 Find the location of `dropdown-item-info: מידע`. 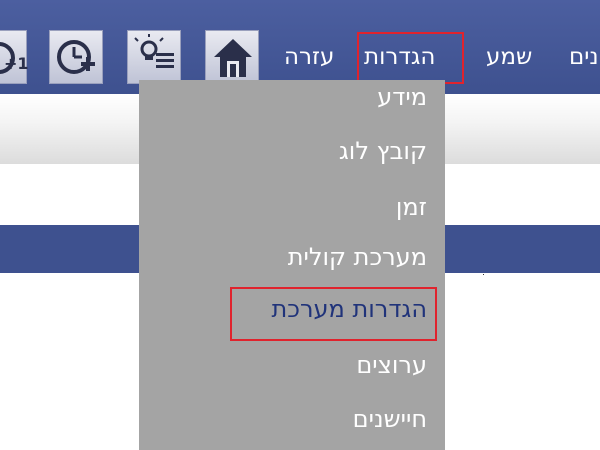

dropdown-item-info: מידע is located at coordinates (402, 97).